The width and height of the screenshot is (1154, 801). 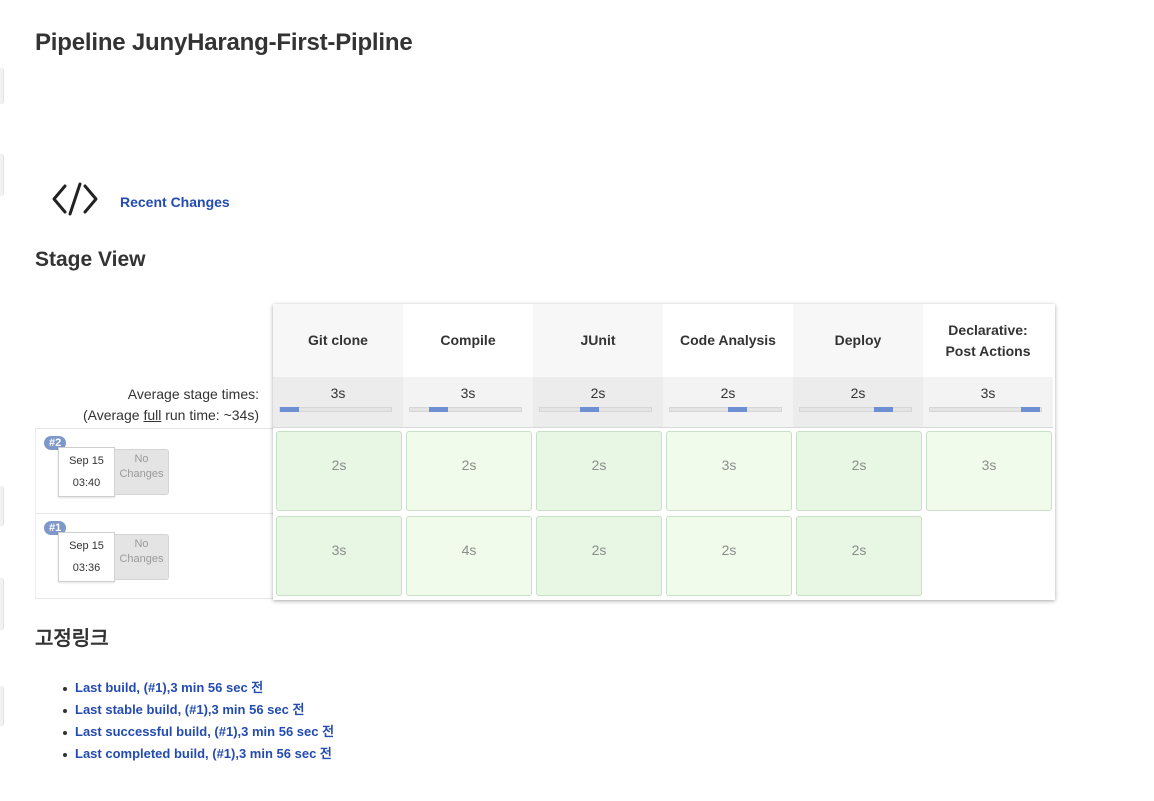 I want to click on build-row: #2 Sep 15 03:40 No Changes, so click(x=154, y=471).